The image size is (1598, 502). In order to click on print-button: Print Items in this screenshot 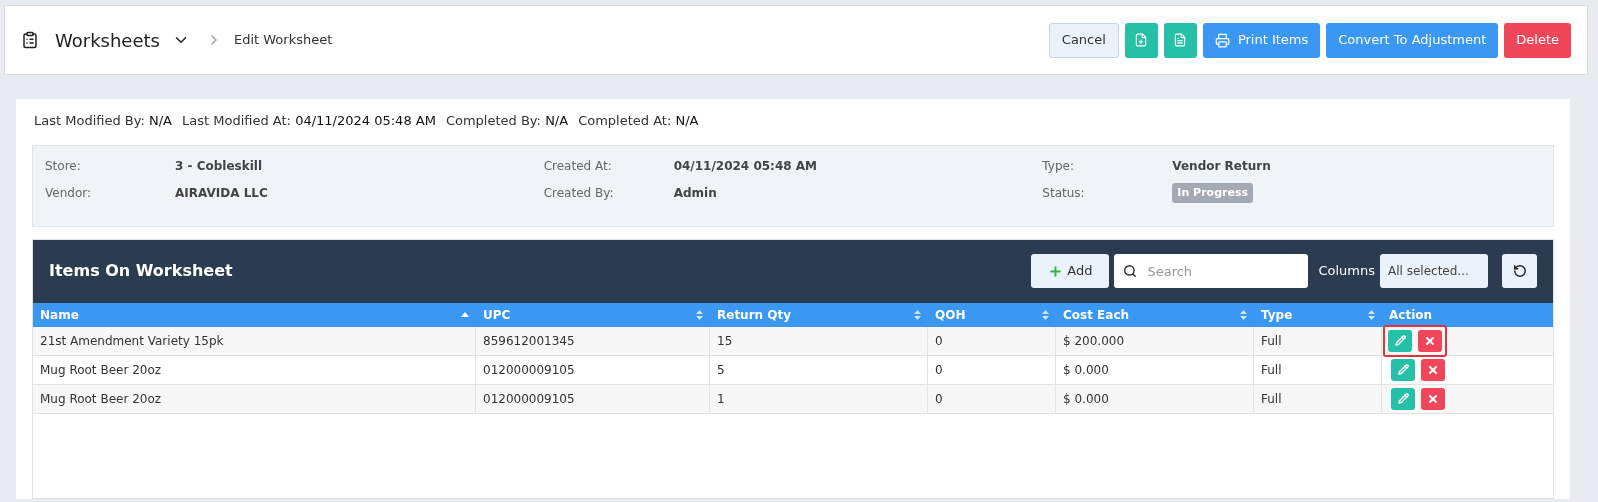, I will do `click(1261, 40)`.